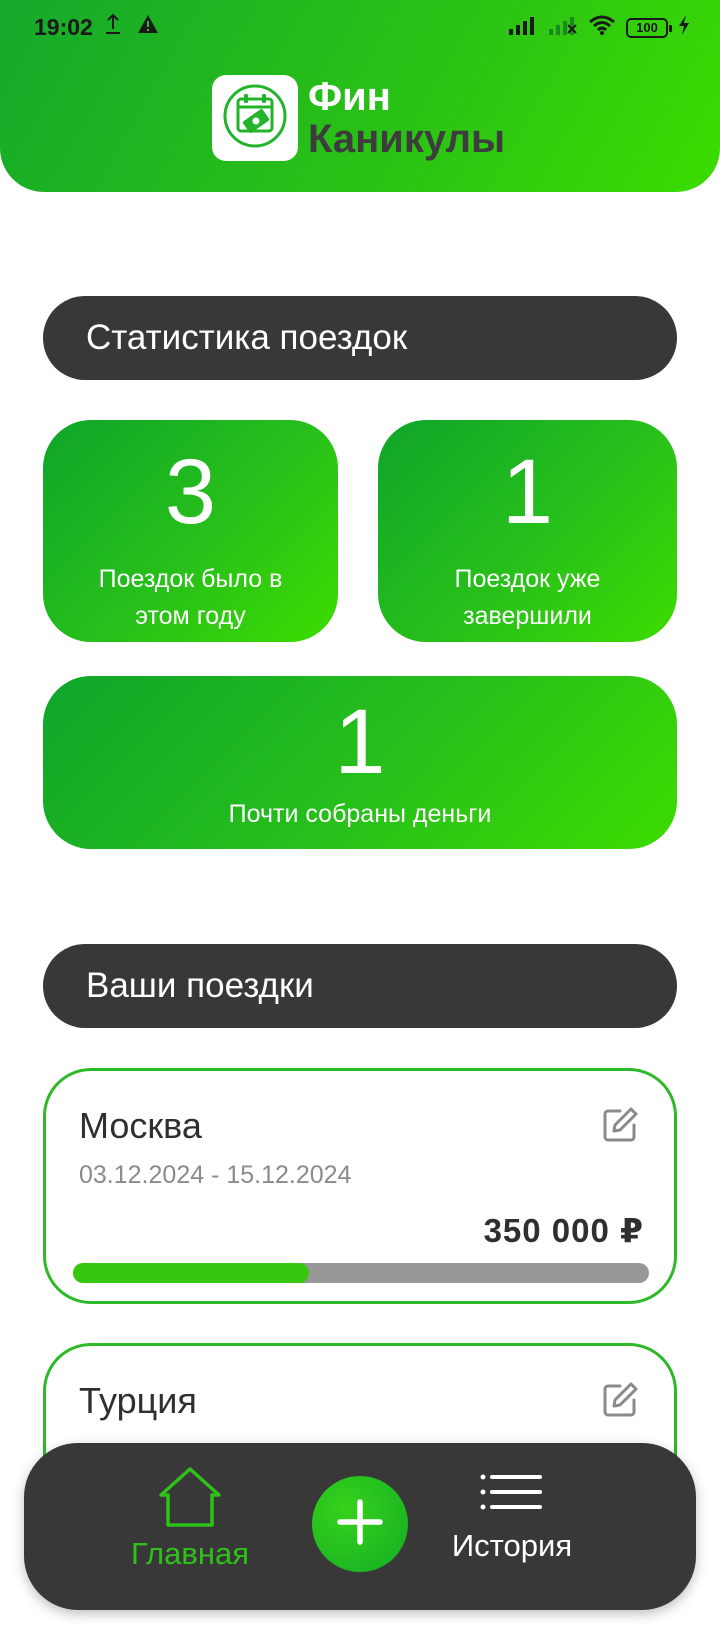 The width and height of the screenshot is (720, 1650). Describe the element at coordinates (527, 597) in the screenshot. I see `stat-label: Поездок уже завершили` at that location.